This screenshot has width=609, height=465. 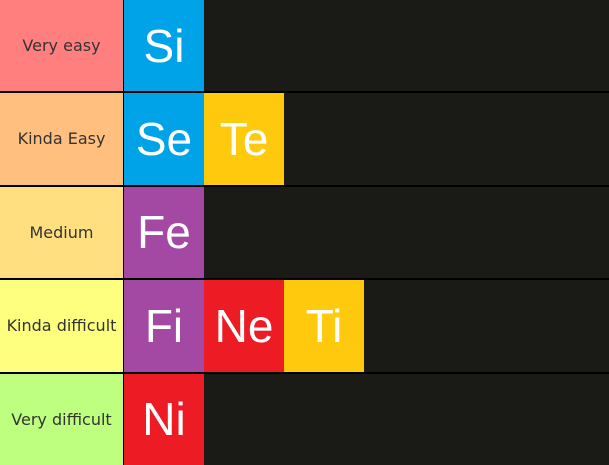 What do you see at coordinates (164, 46) in the screenshot?
I see `tier-item: Si` at bounding box center [164, 46].